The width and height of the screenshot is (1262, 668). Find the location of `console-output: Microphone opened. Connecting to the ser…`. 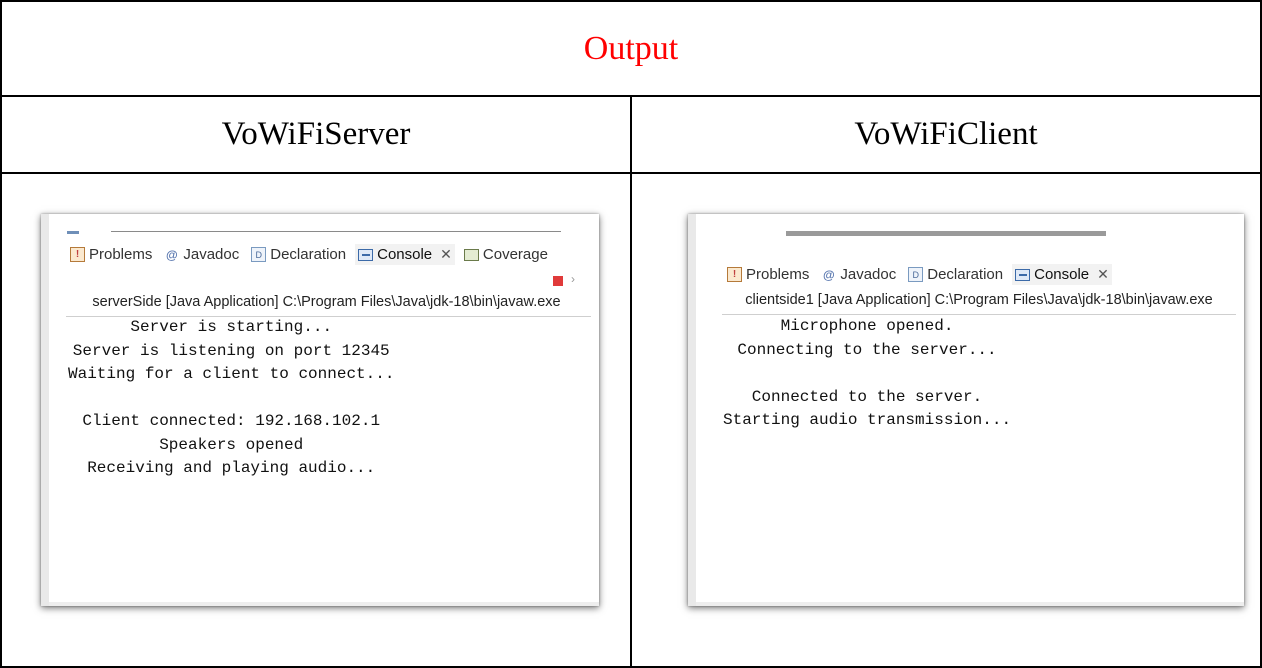

console-output: Microphone opened. Connecting to the ser… is located at coordinates (867, 374).